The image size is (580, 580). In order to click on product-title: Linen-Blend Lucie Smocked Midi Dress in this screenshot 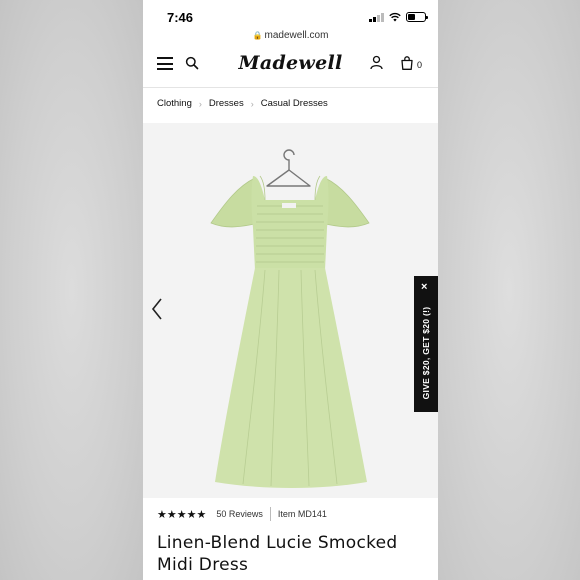, I will do `click(277, 554)`.